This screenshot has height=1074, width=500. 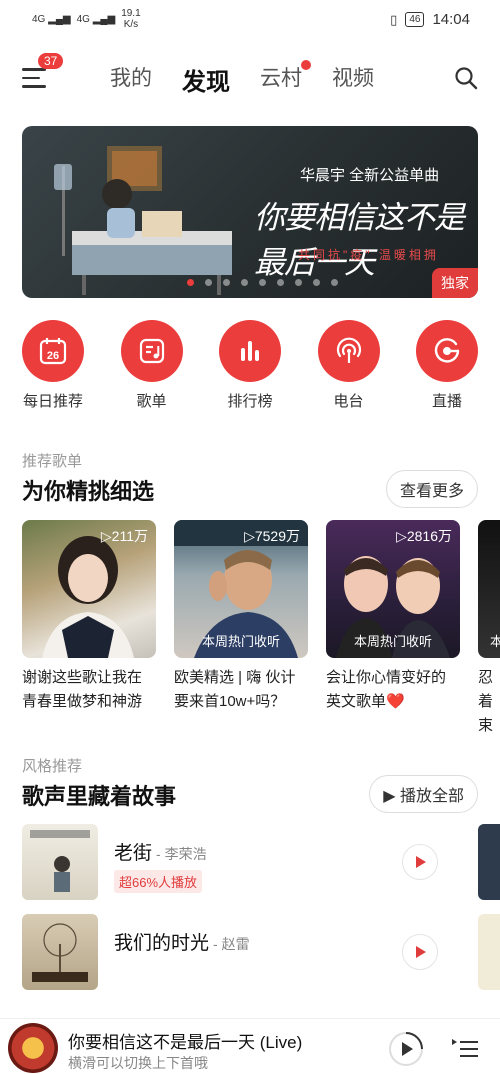 I want to click on radio-button: 电台, so click(x=348, y=365).